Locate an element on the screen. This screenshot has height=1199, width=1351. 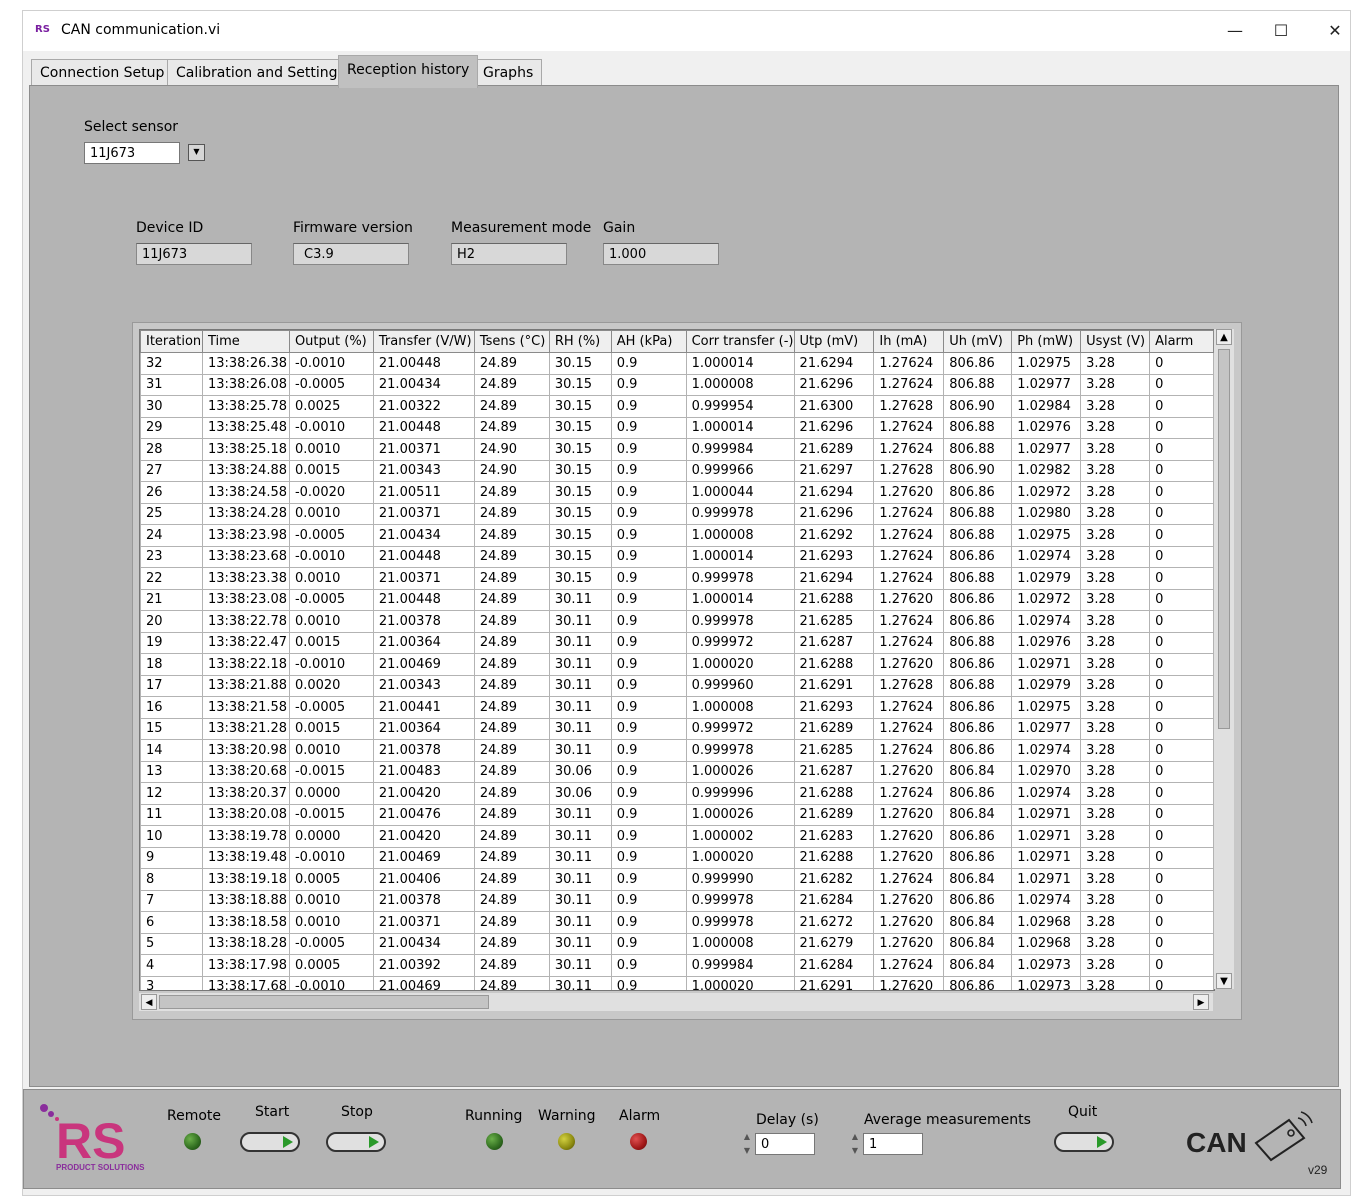
chevron-down-icon: ▼ is located at coordinates (196, 152).